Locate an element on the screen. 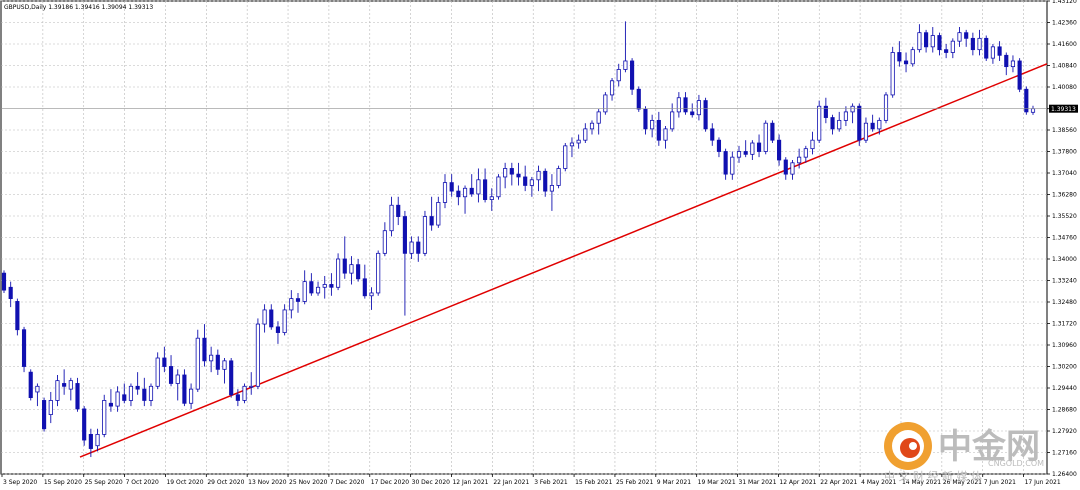 Image resolution: width=1080 pixels, height=490 pixels. x-tick-label: 22 Jan 2021 is located at coordinates (511, 482).